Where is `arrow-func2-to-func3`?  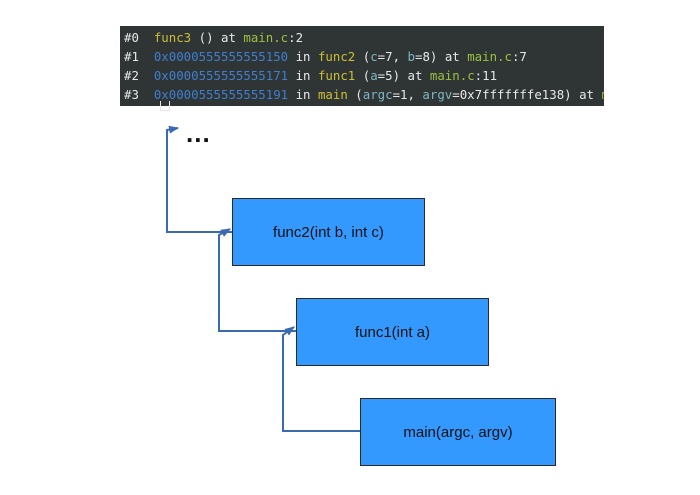 arrow-func2-to-func3 is located at coordinates (199, 179).